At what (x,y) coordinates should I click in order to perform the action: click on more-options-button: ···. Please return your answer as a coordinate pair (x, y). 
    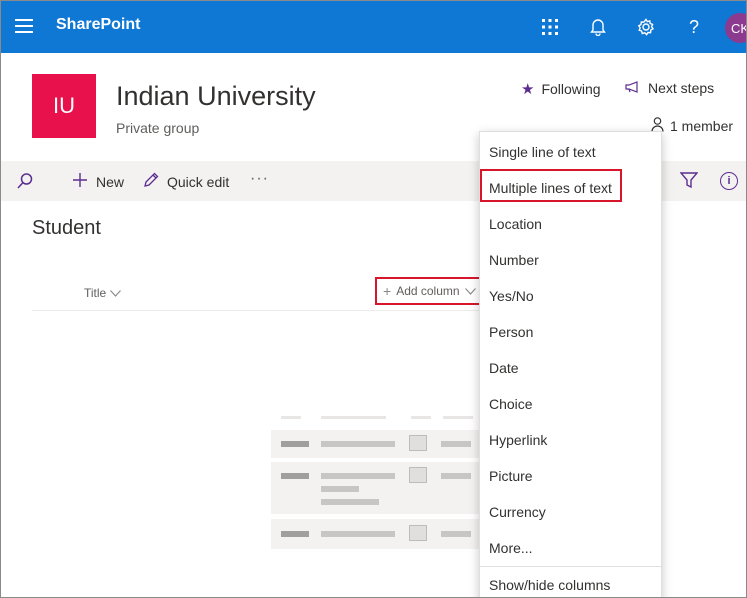
    Looking at the image, I should click on (259, 179).